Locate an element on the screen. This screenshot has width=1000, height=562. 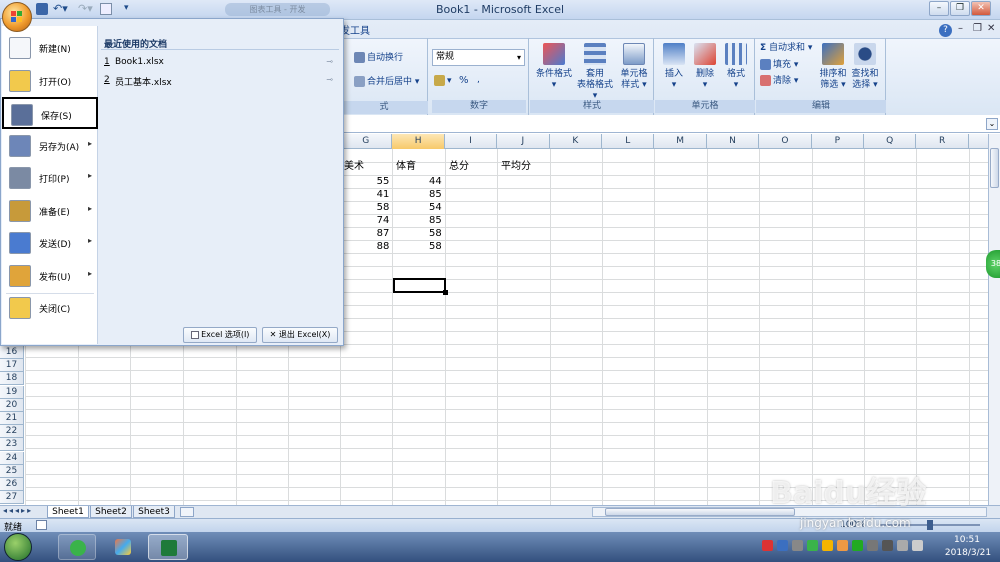
cell-i1: 总分 is located at coordinates (459, 167).